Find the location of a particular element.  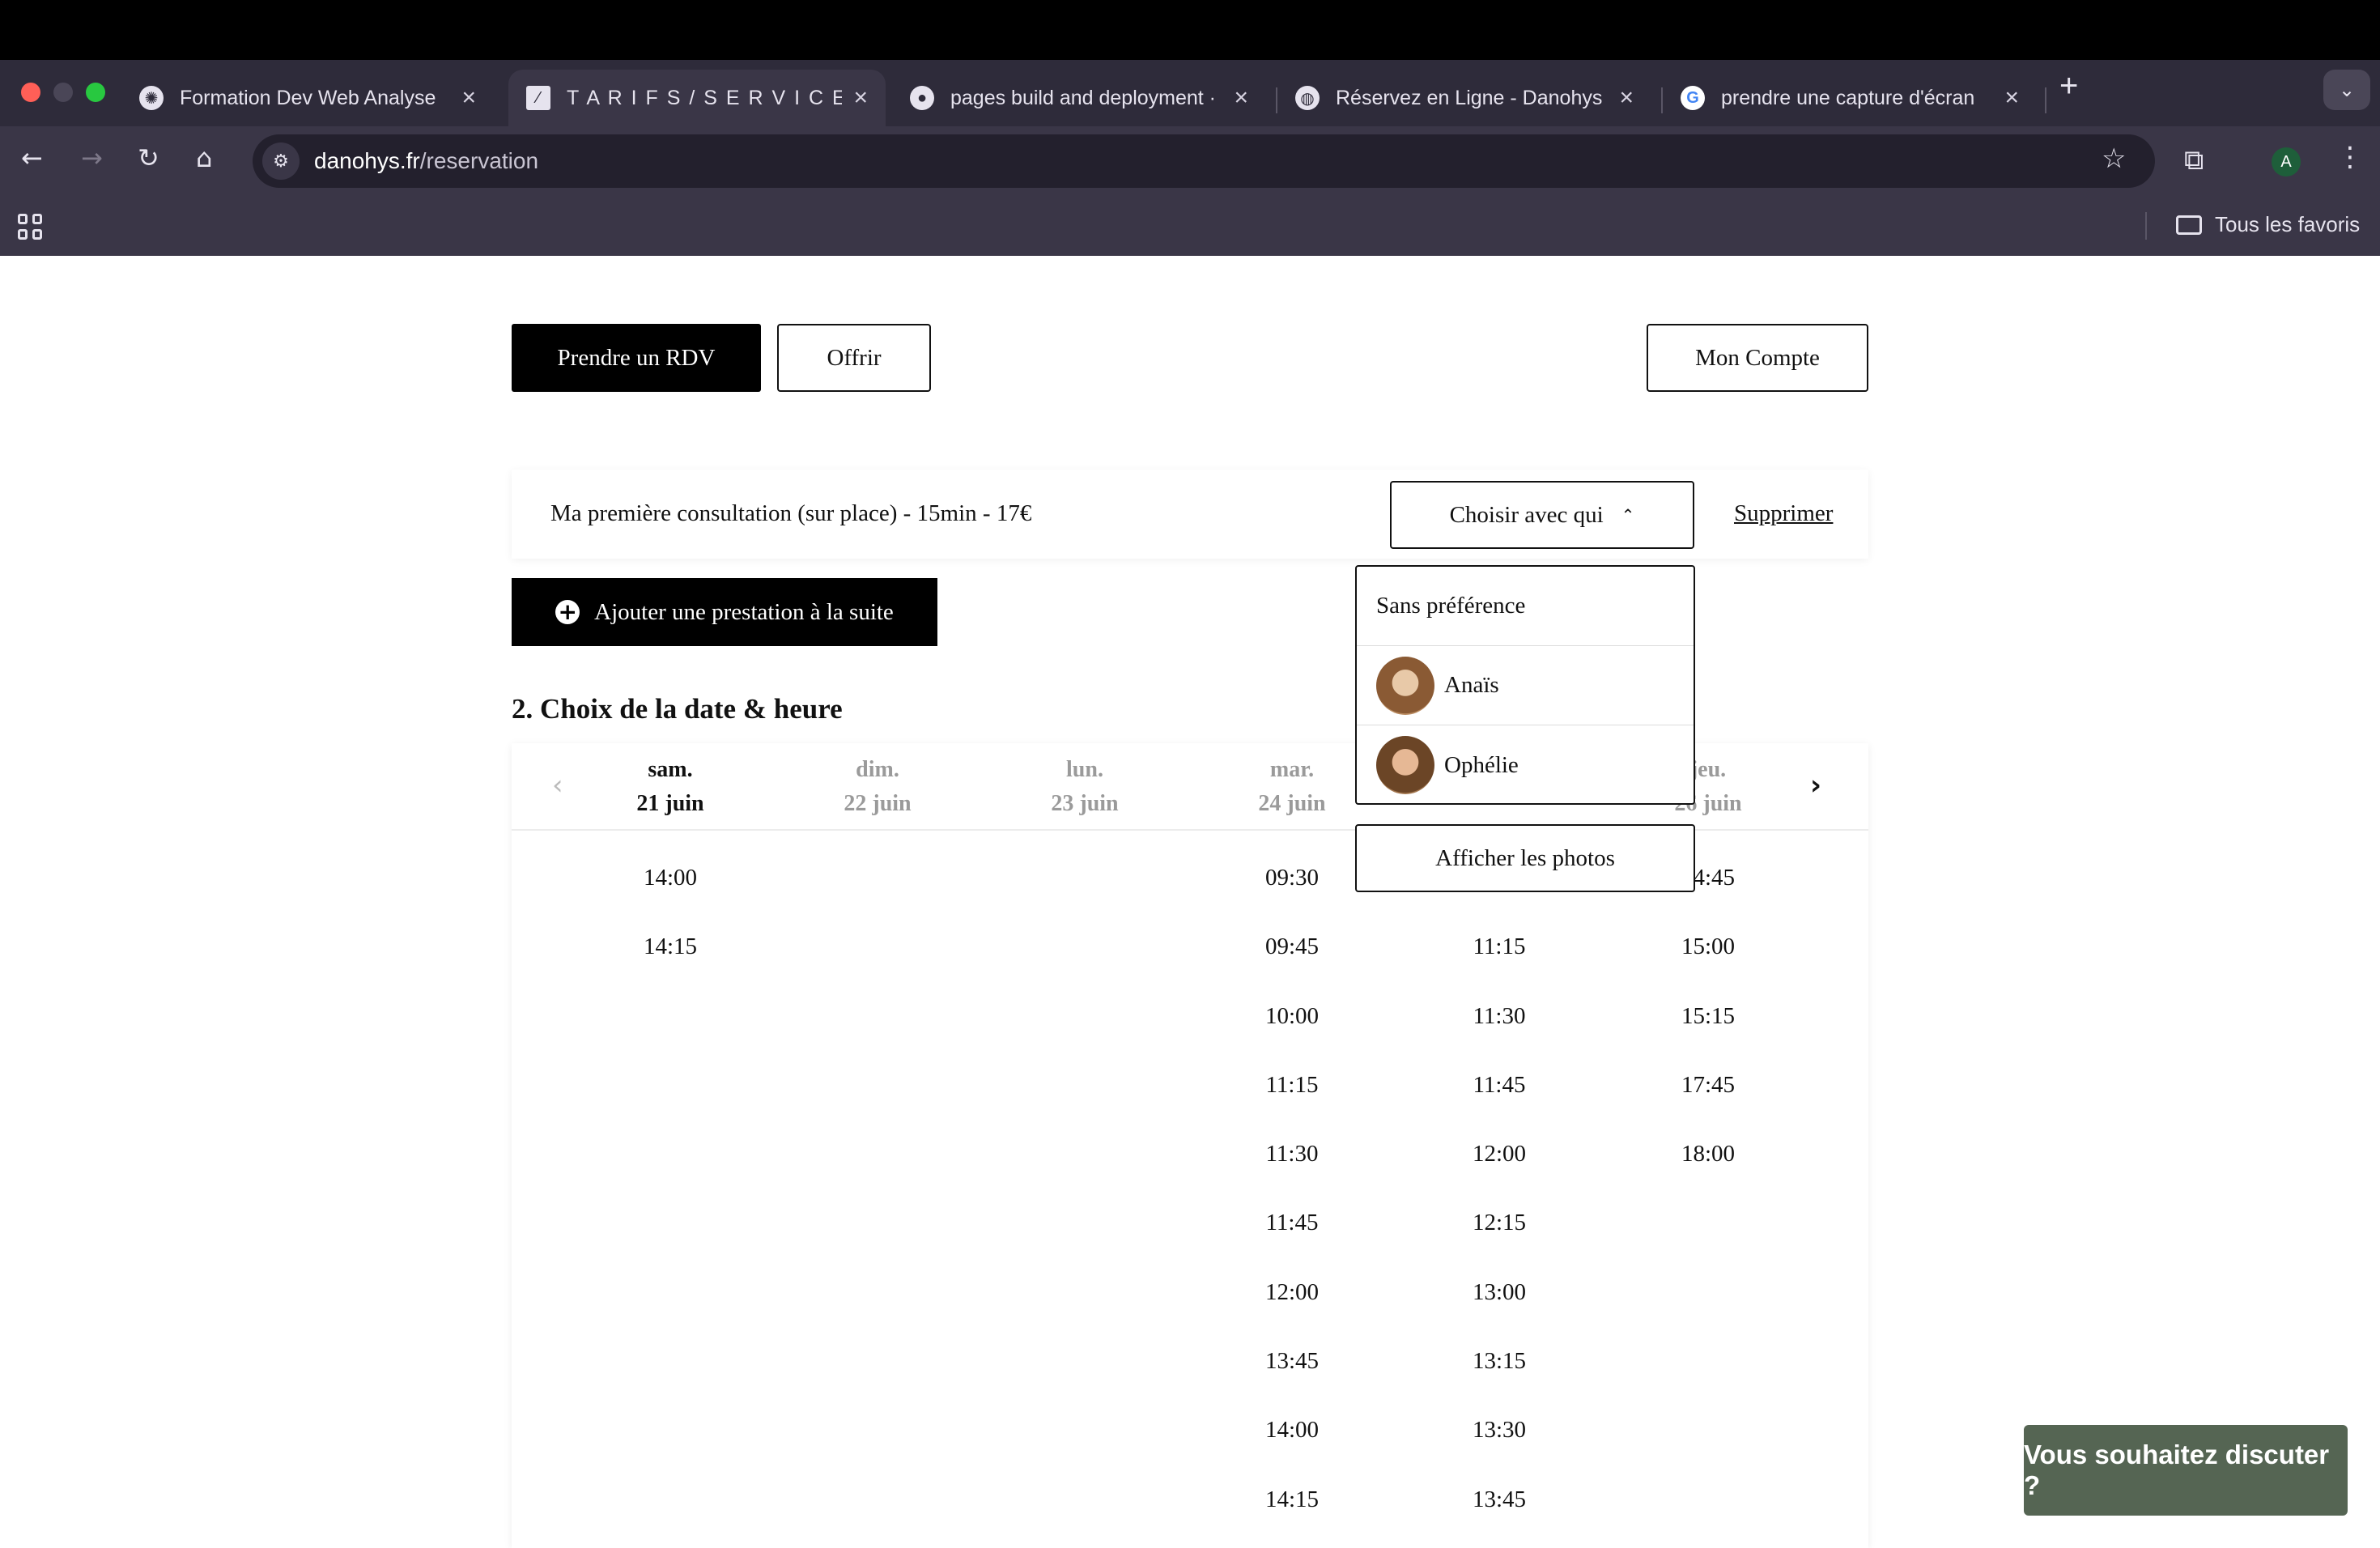

google-icon: G is located at coordinates (1693, 98).